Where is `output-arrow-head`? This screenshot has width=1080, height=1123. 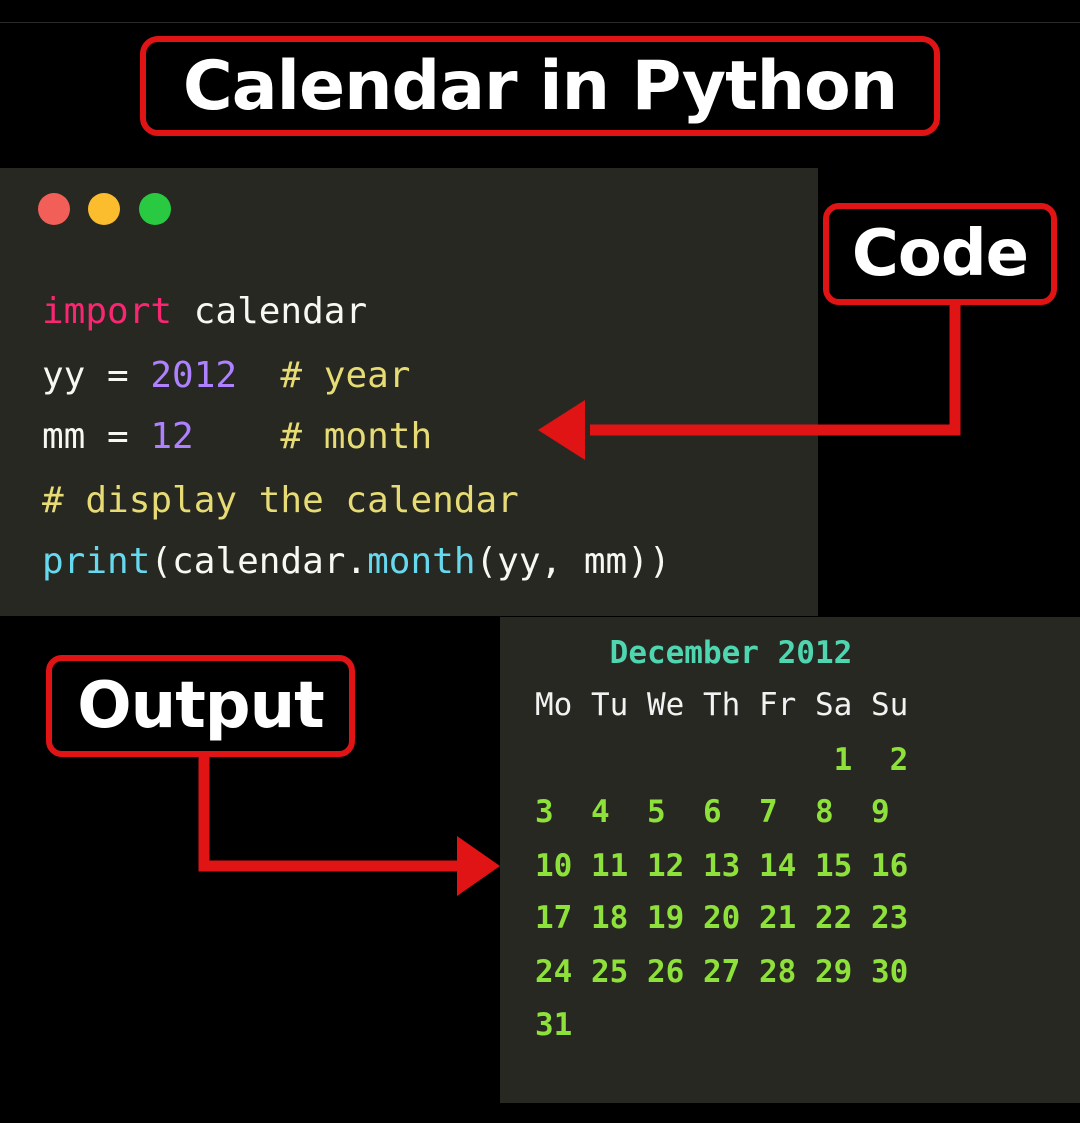 output-arrow-head is located at coordinates (478, 866).